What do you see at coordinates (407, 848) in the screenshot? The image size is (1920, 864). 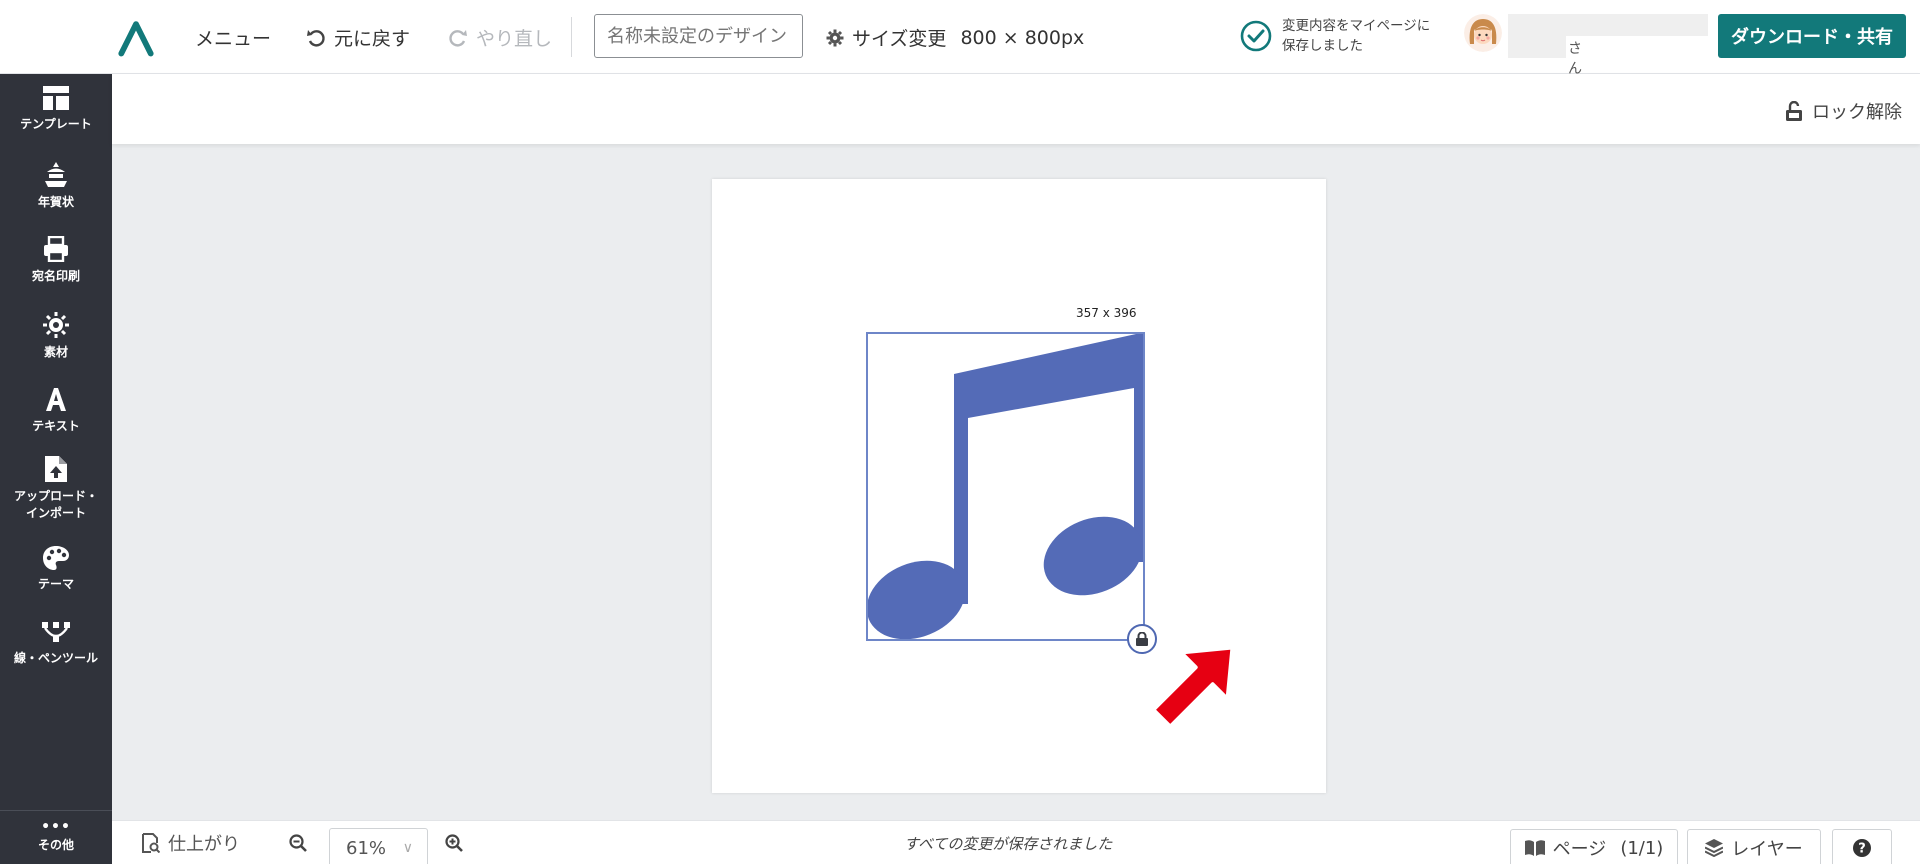 I see `chevron-down-icon: ∨` at bounding box center [407, 848].